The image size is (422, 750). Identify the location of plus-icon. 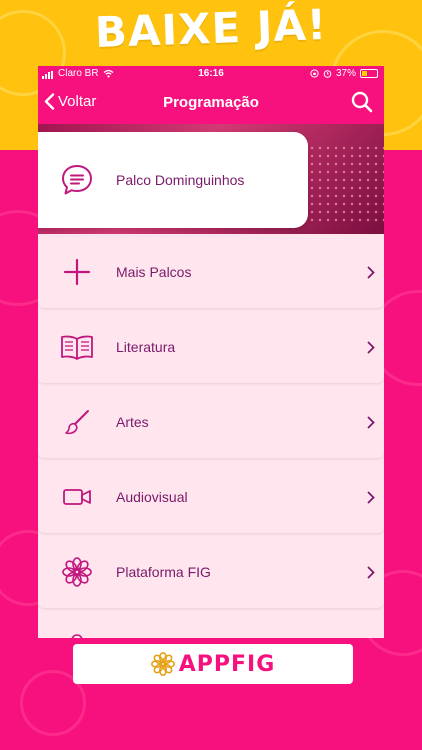
(77, 272).